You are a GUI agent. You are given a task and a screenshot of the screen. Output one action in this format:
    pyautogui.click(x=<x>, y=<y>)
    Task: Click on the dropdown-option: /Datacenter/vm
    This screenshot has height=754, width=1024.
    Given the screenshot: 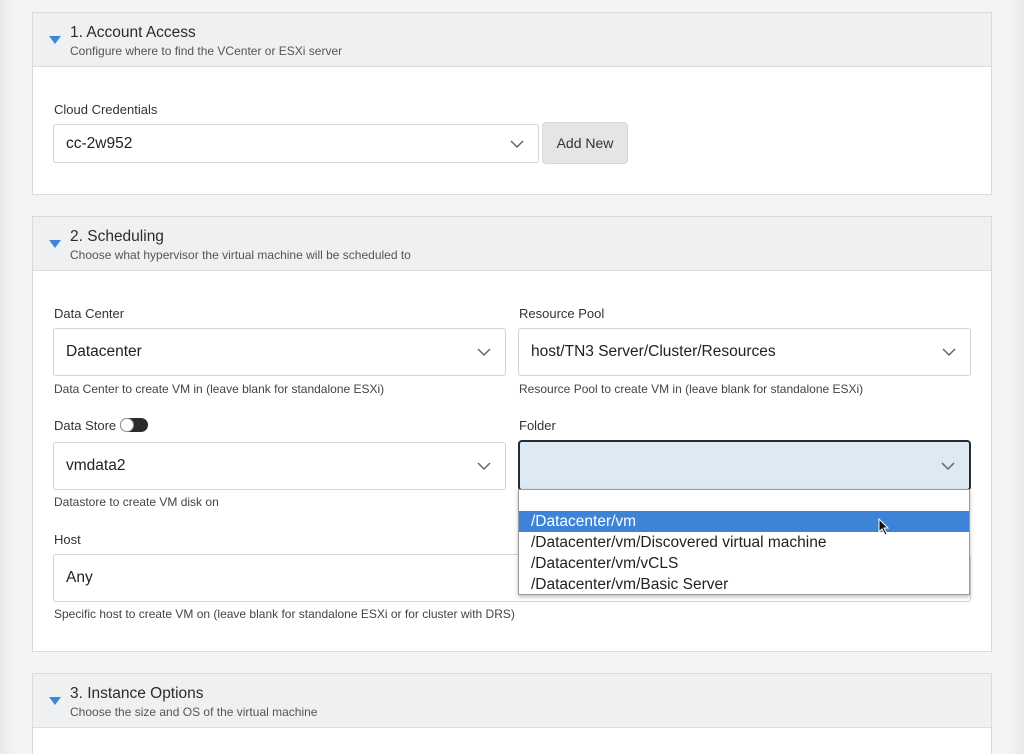 What is the action you would take?
    pyautogui.click(x=744, y=521)
    